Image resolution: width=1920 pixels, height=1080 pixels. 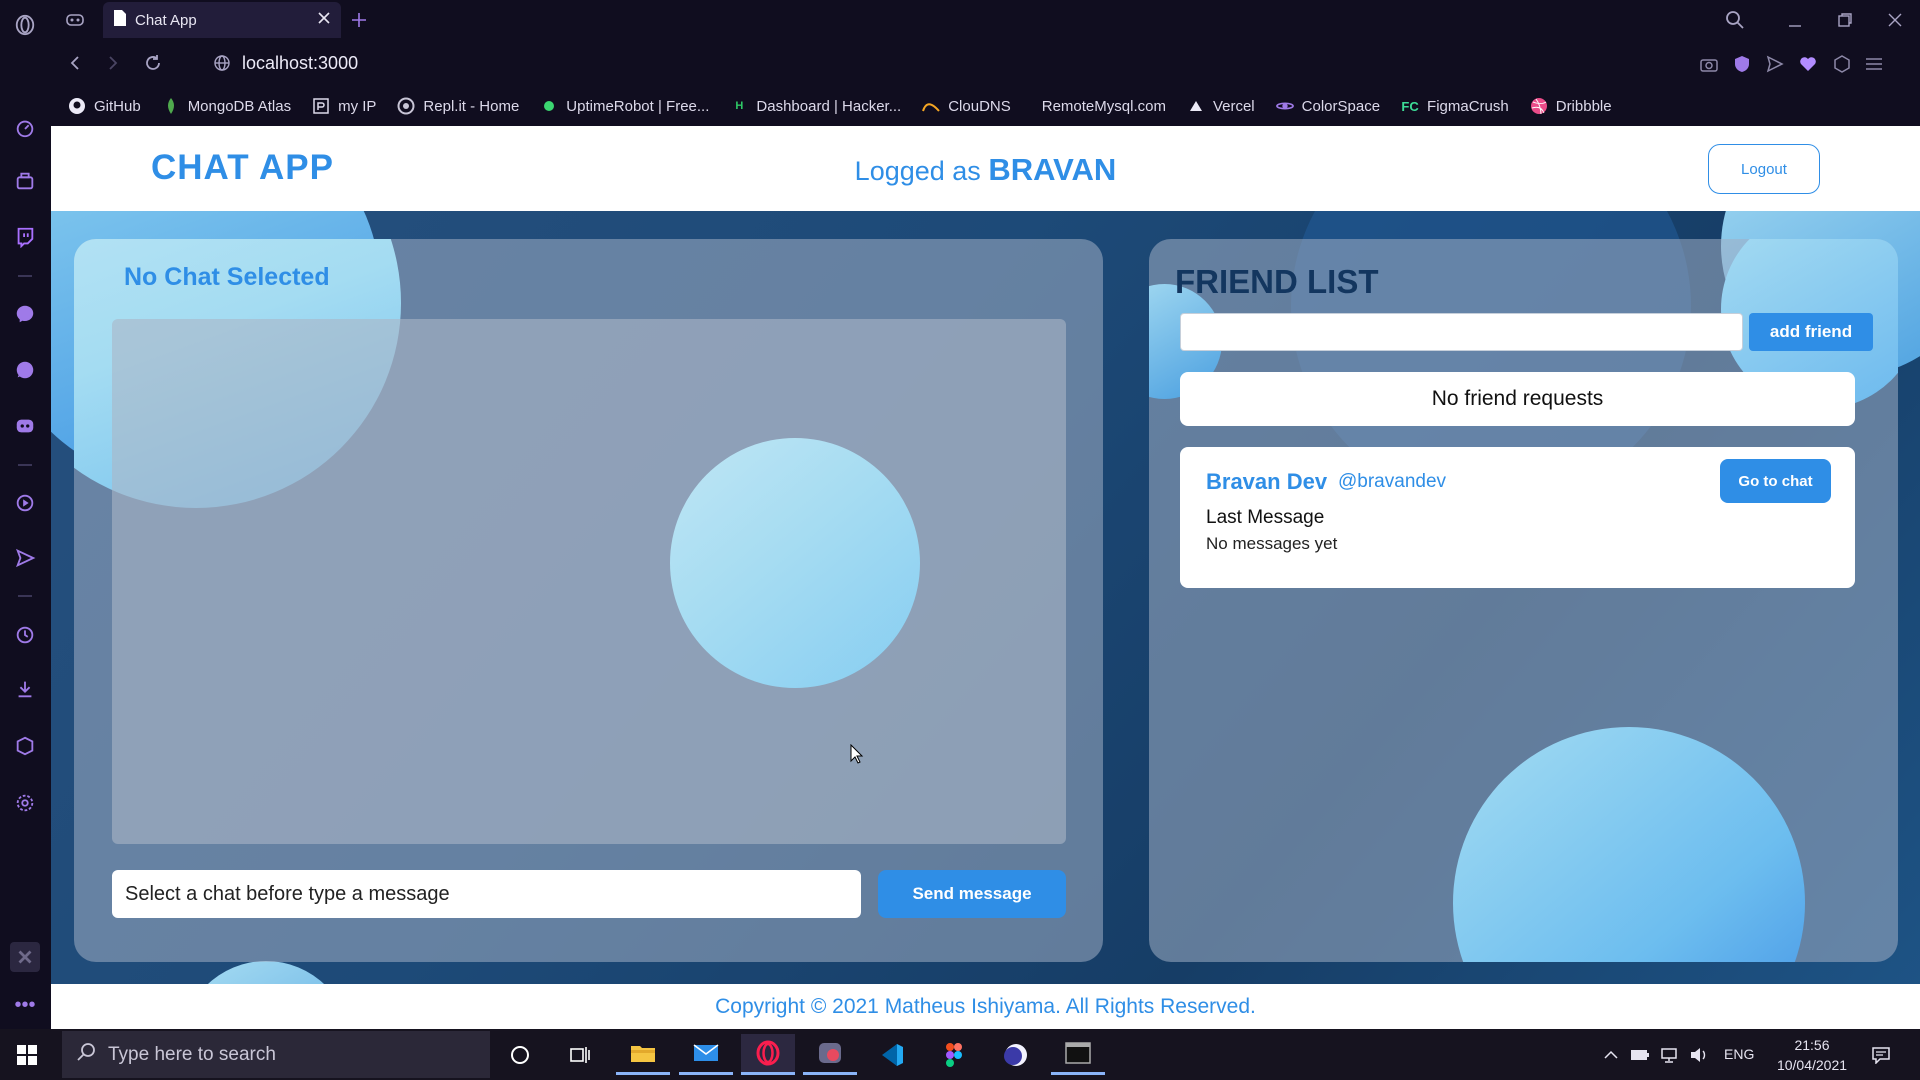 I want to click on tab-title: Chat App, so click(x=166, y=20).